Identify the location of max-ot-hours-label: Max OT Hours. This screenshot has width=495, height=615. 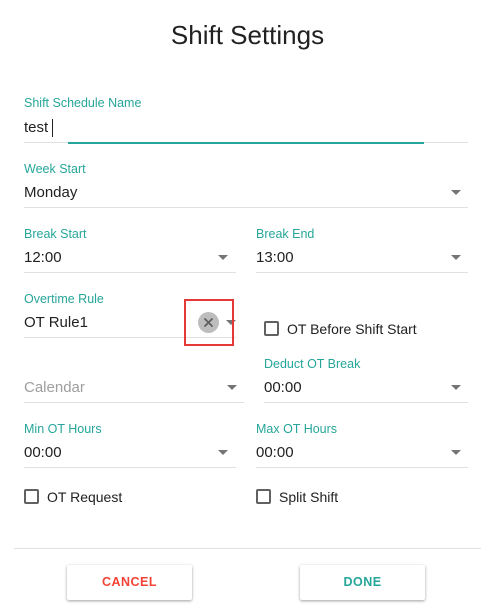
(297, 429).